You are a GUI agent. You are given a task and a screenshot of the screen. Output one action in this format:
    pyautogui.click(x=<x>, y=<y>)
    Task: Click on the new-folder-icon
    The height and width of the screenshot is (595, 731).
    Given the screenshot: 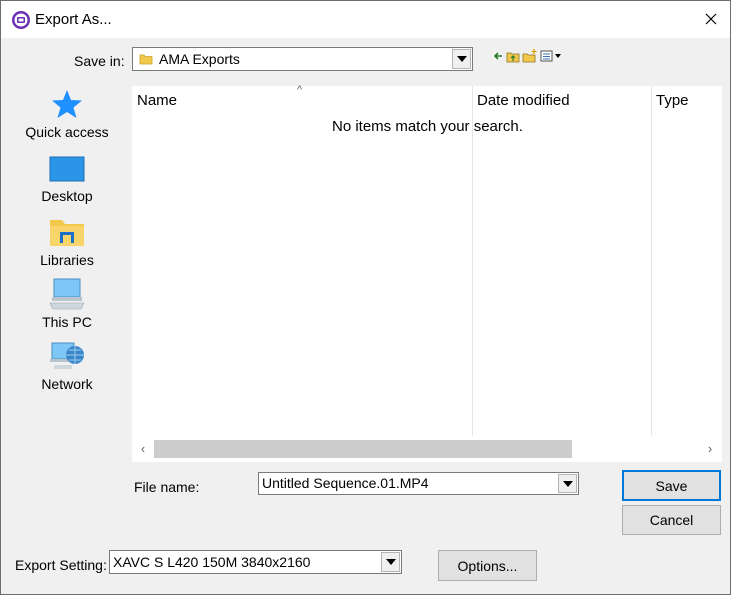 What is the action you would take?
    pyautogui.click(x=530, y=56)
    